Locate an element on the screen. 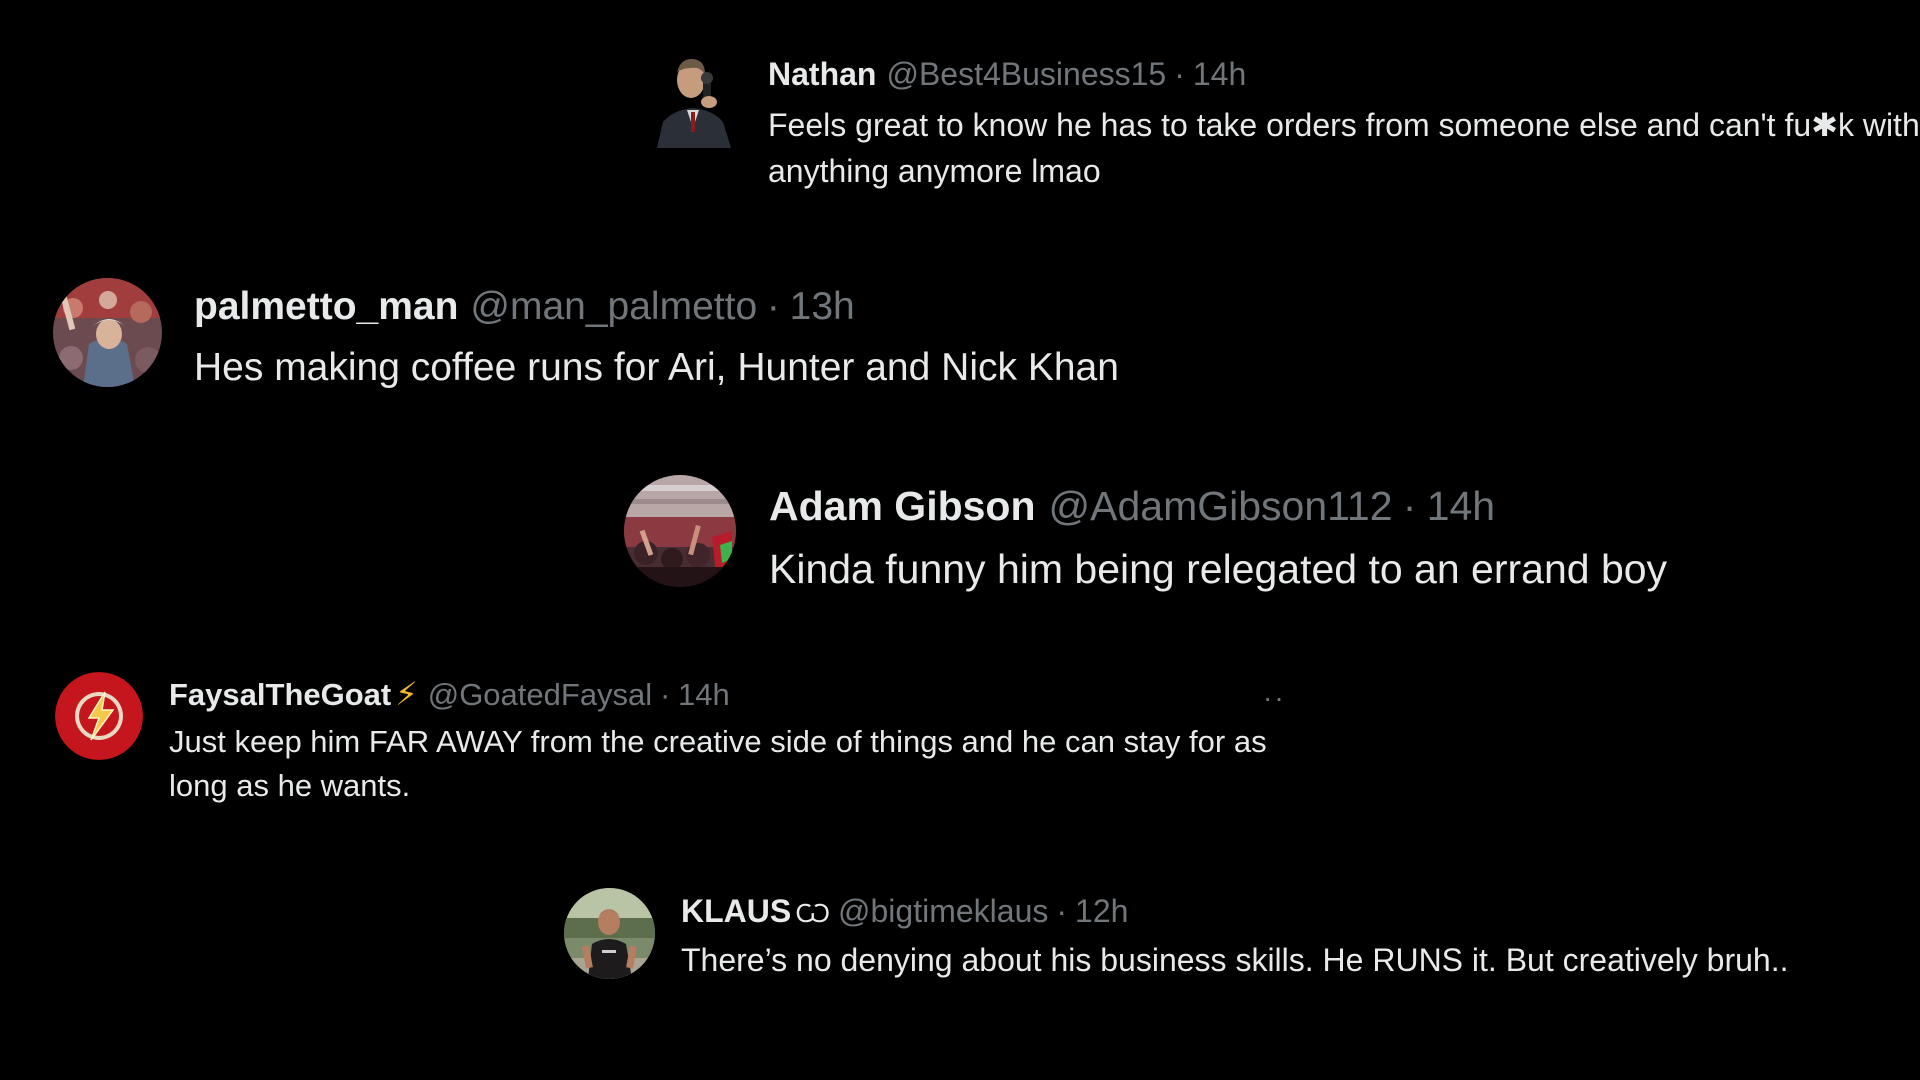  user-handle: @Best4Business15 is located at coordinates (1026, 74).